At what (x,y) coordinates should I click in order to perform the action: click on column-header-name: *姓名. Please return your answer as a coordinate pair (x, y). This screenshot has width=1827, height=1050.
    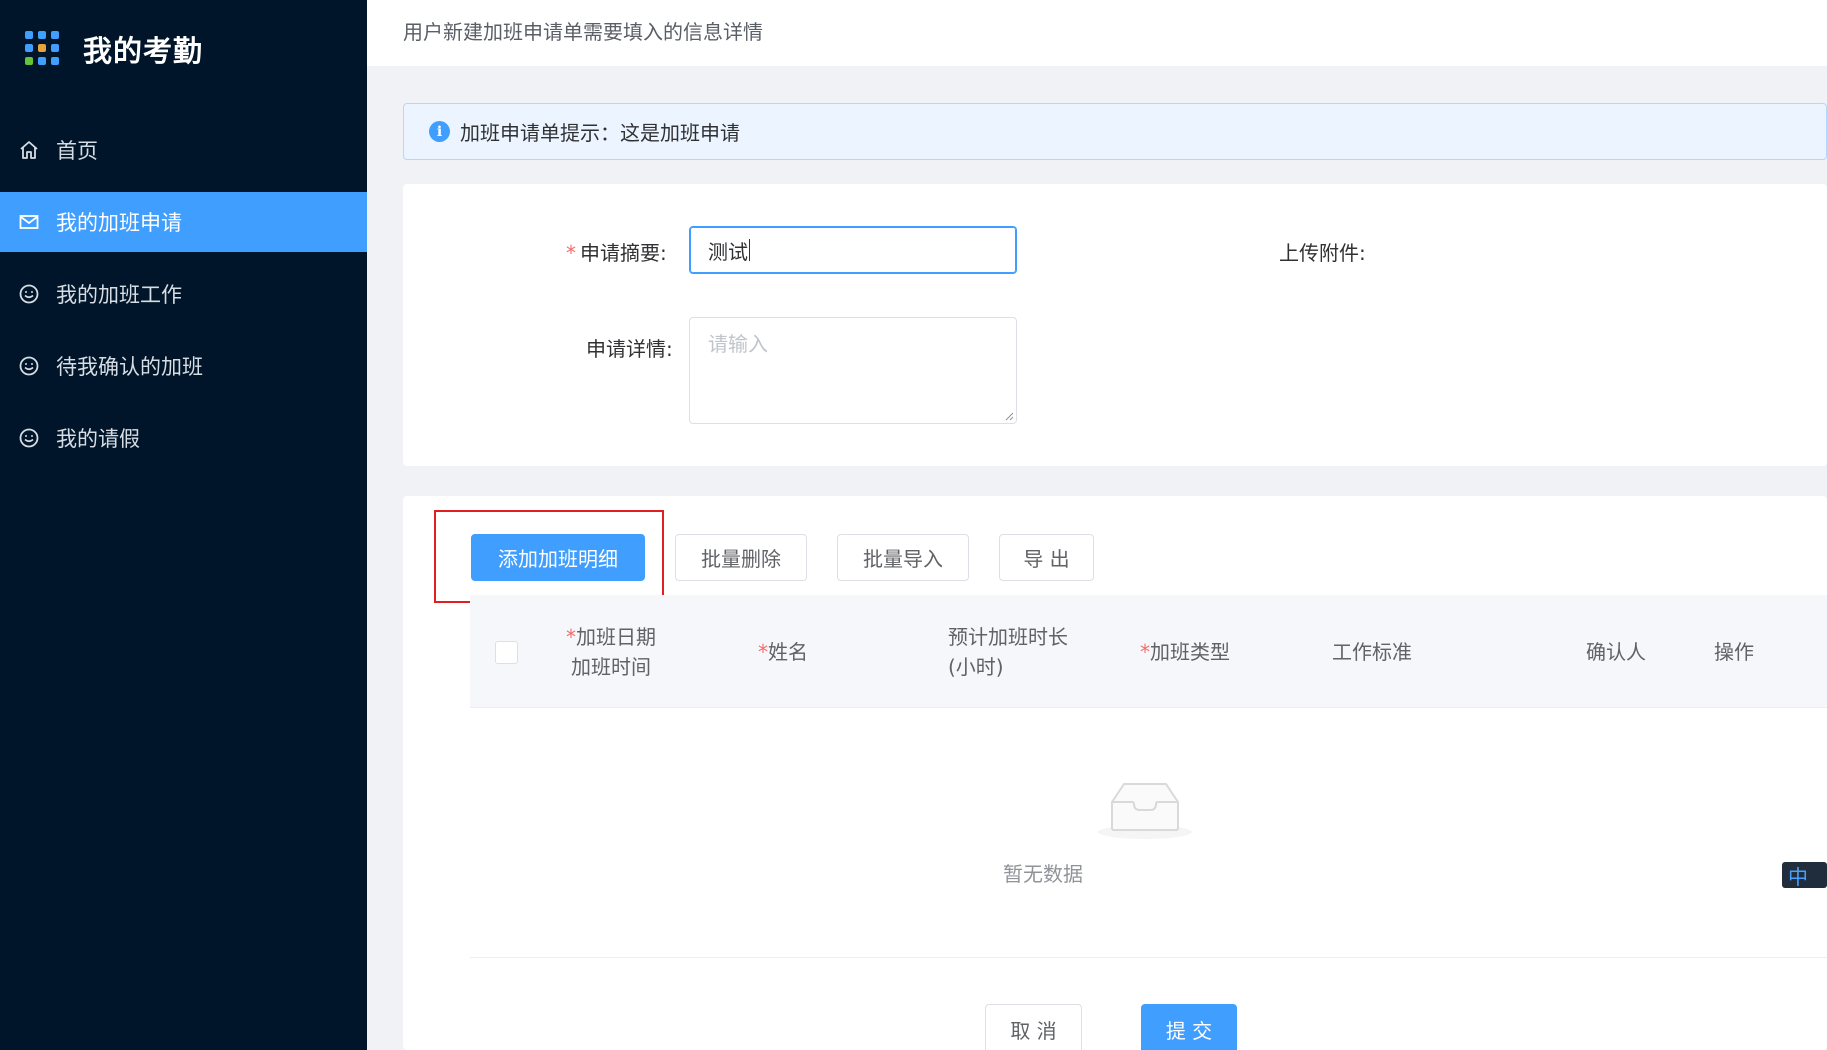
    Looking at the image, I should click on (783, 652).